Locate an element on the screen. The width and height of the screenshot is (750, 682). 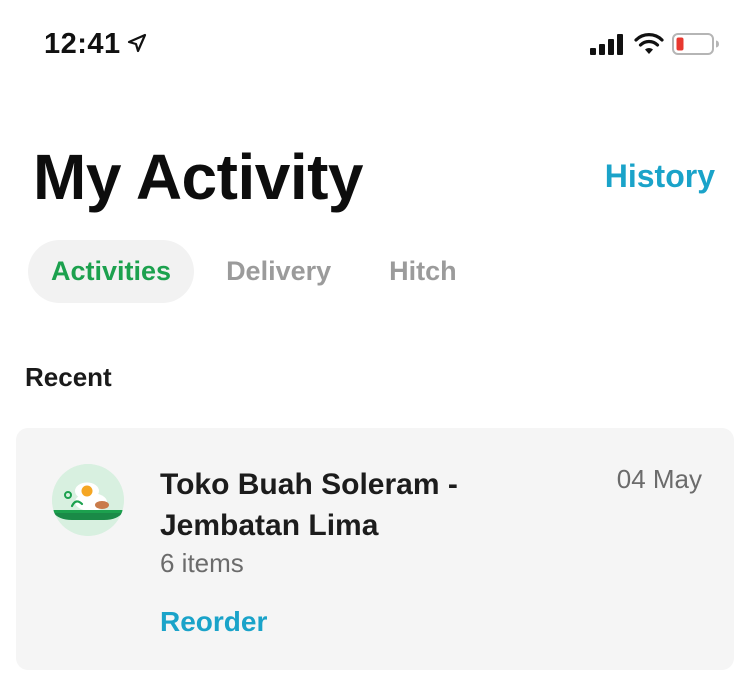
tab-delivery: Delivery is located at coordinates (278, 271).